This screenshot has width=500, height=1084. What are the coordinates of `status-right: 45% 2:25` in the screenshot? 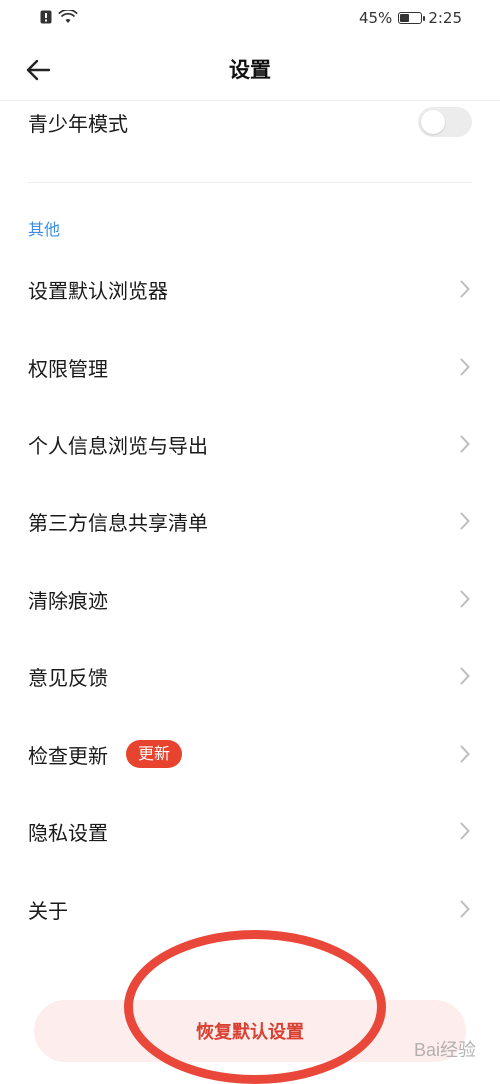 It's located at (410, 18).